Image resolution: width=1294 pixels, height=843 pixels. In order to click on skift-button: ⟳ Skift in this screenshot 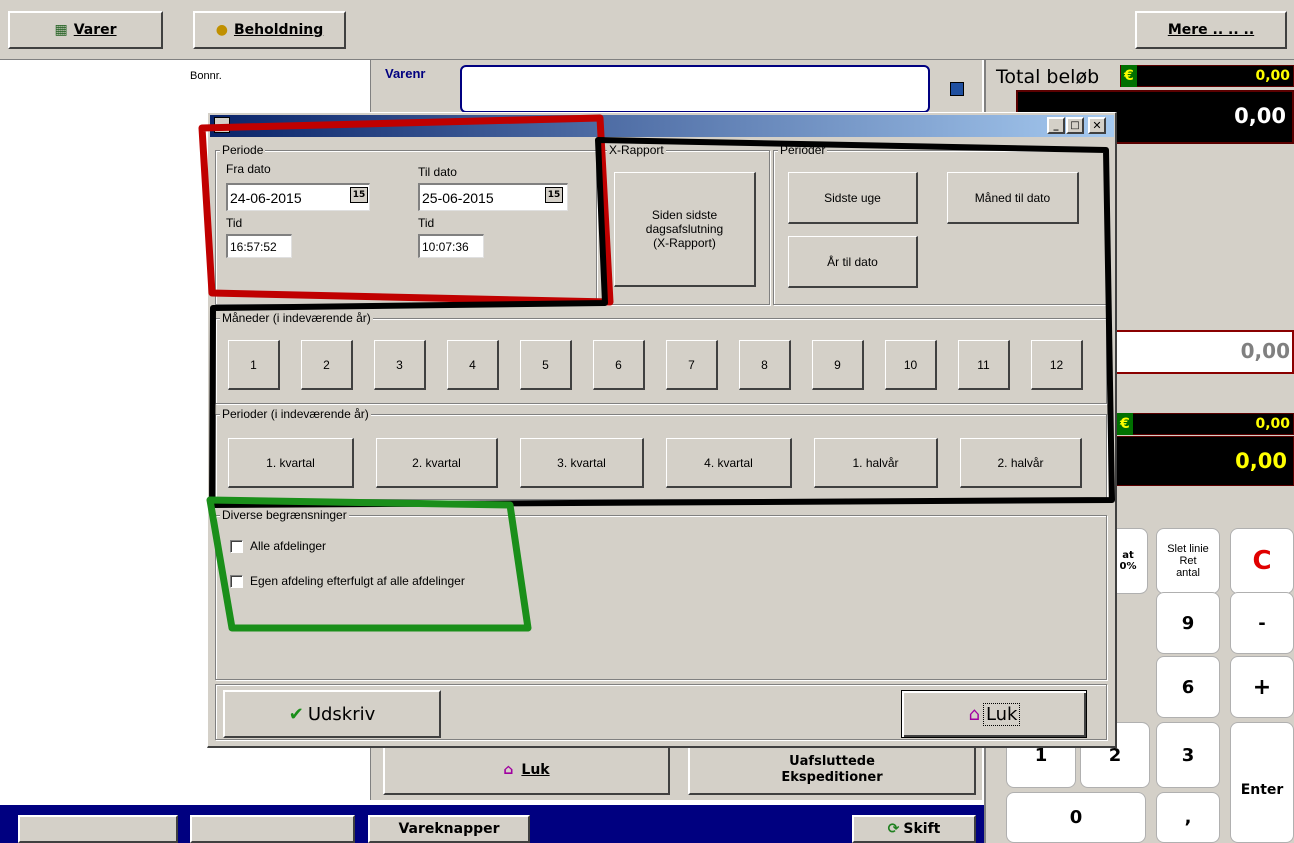, I will do `click(914, 829)`.